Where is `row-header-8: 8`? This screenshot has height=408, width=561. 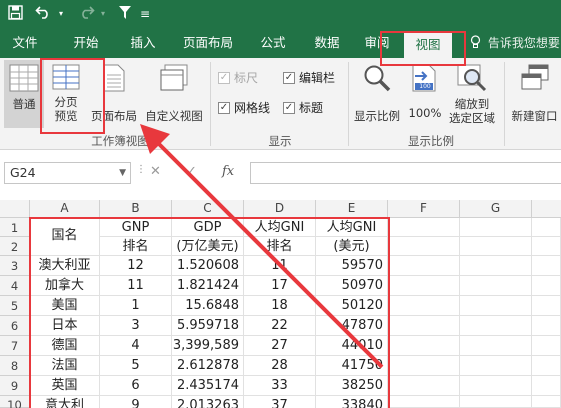
row-header-8: 8 is located at coordinates (15, 366).